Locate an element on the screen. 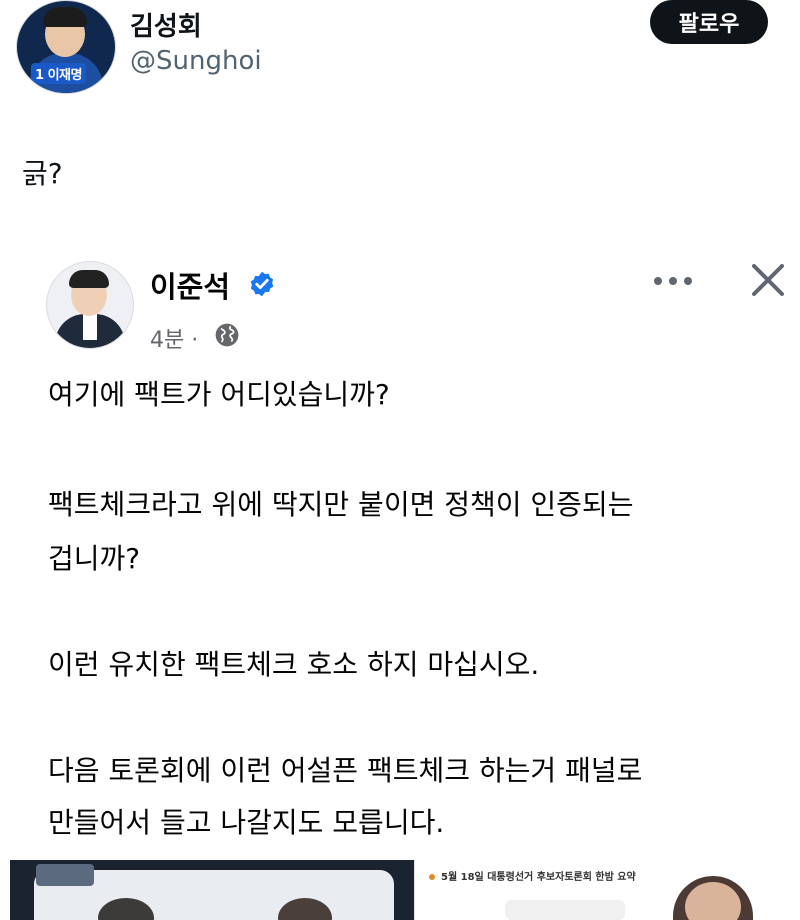 The height and width of the screenshot is (920, 800). post-author-avatar is located at coordinates (90, 305).